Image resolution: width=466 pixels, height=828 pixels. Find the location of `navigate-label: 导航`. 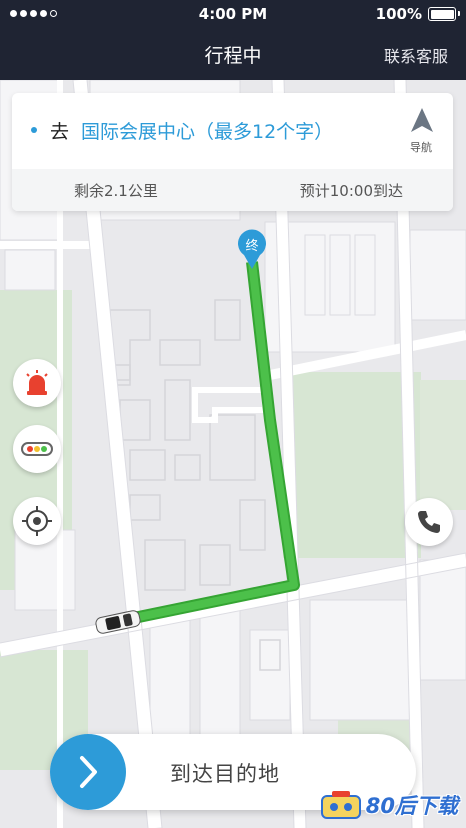

navigate-label: 导航 is located at coordinates (421, 147).